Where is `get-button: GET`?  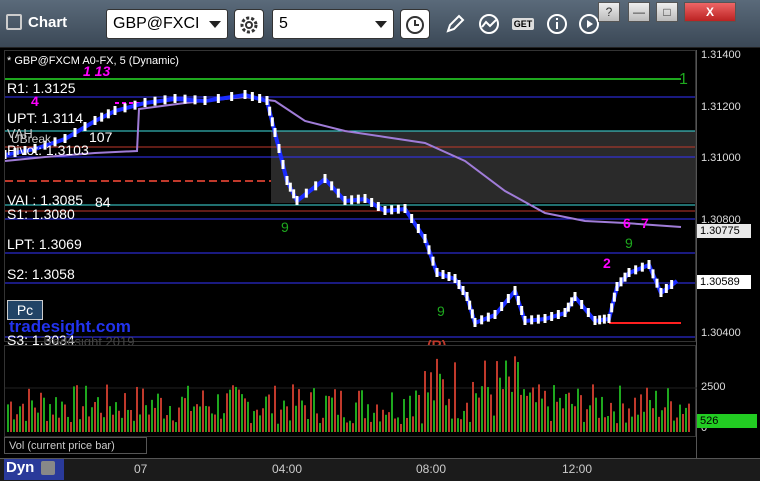
get-button: GET is located at coordinates (523, 24).